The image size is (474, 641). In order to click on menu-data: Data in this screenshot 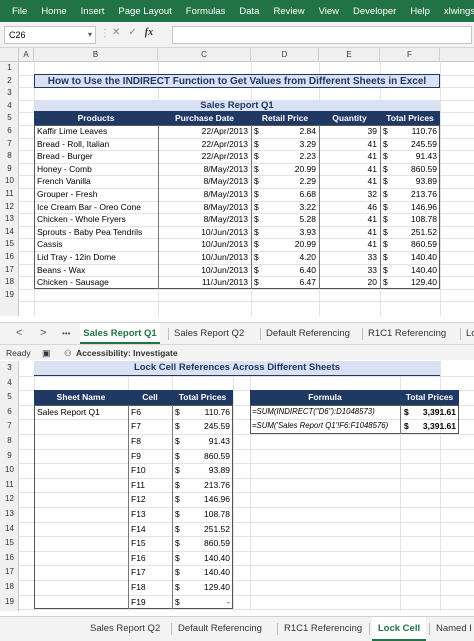, I will do `click(249, 11)`.